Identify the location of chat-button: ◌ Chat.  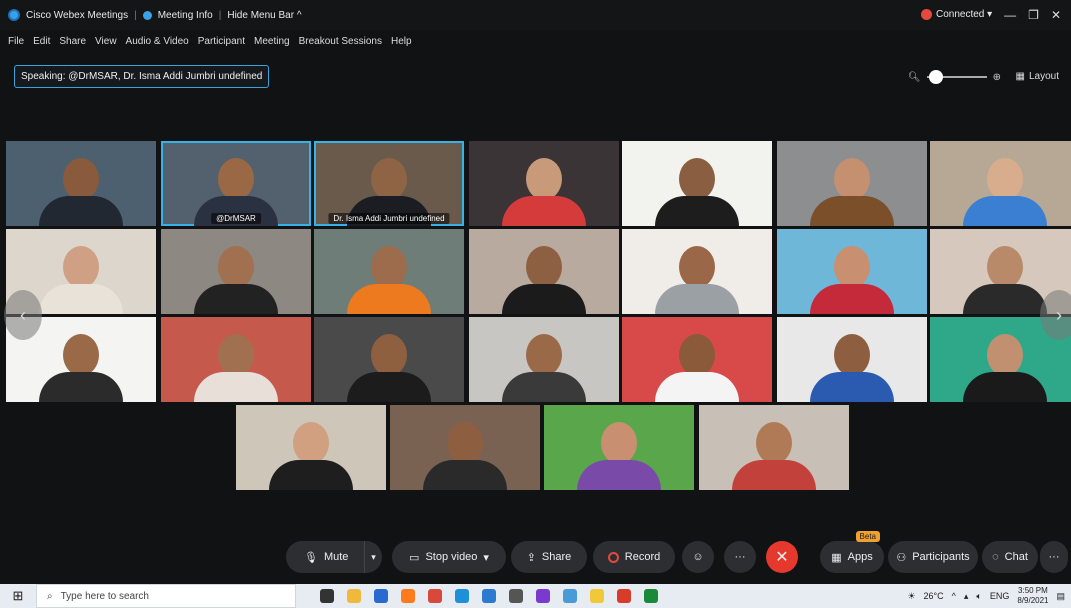
(1010, 557).